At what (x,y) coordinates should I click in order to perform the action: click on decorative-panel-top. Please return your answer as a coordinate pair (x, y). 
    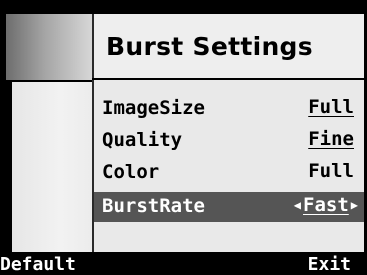
    Looking at the image, I should click on (49, 47).